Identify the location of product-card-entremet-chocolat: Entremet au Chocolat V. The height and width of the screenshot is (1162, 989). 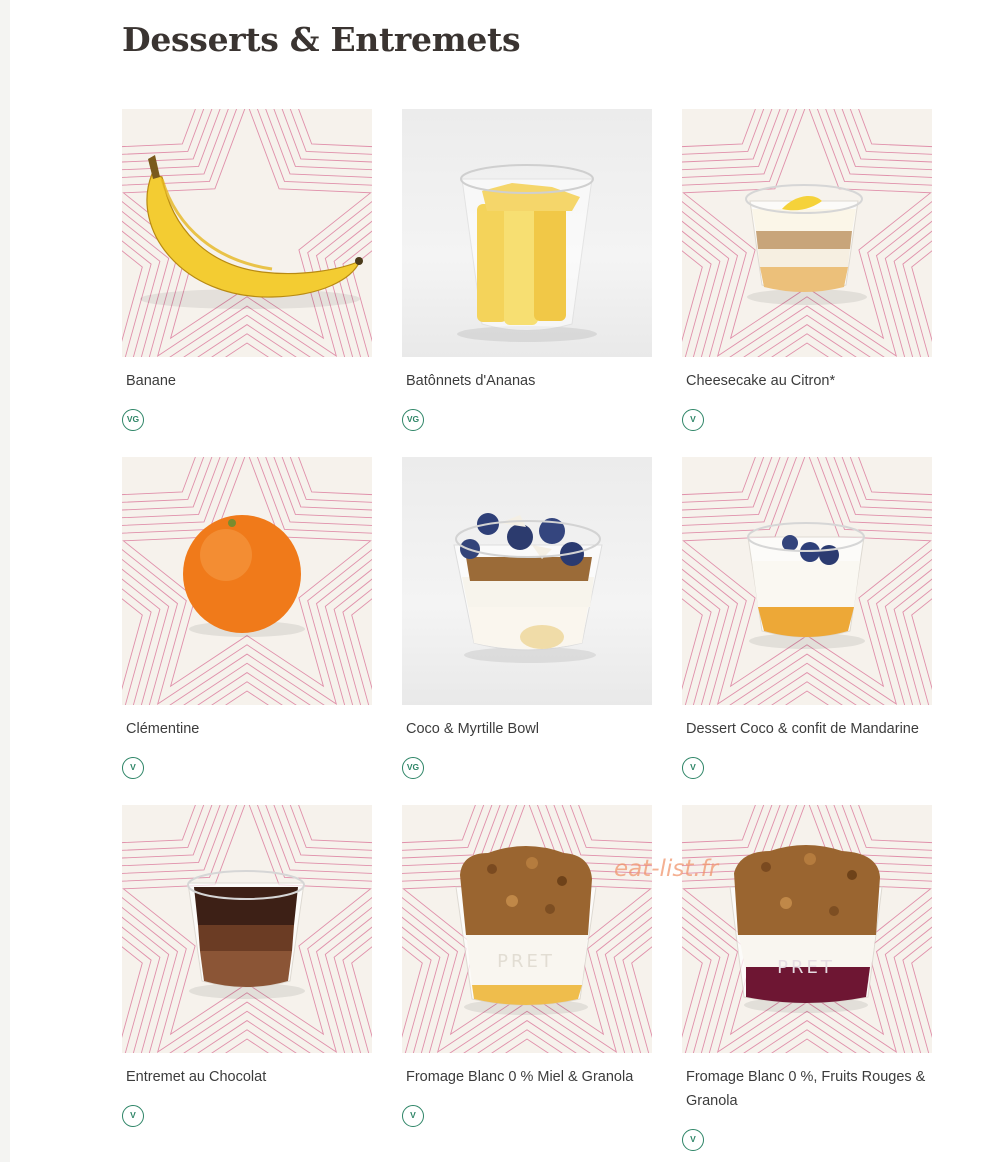
(247, 966).